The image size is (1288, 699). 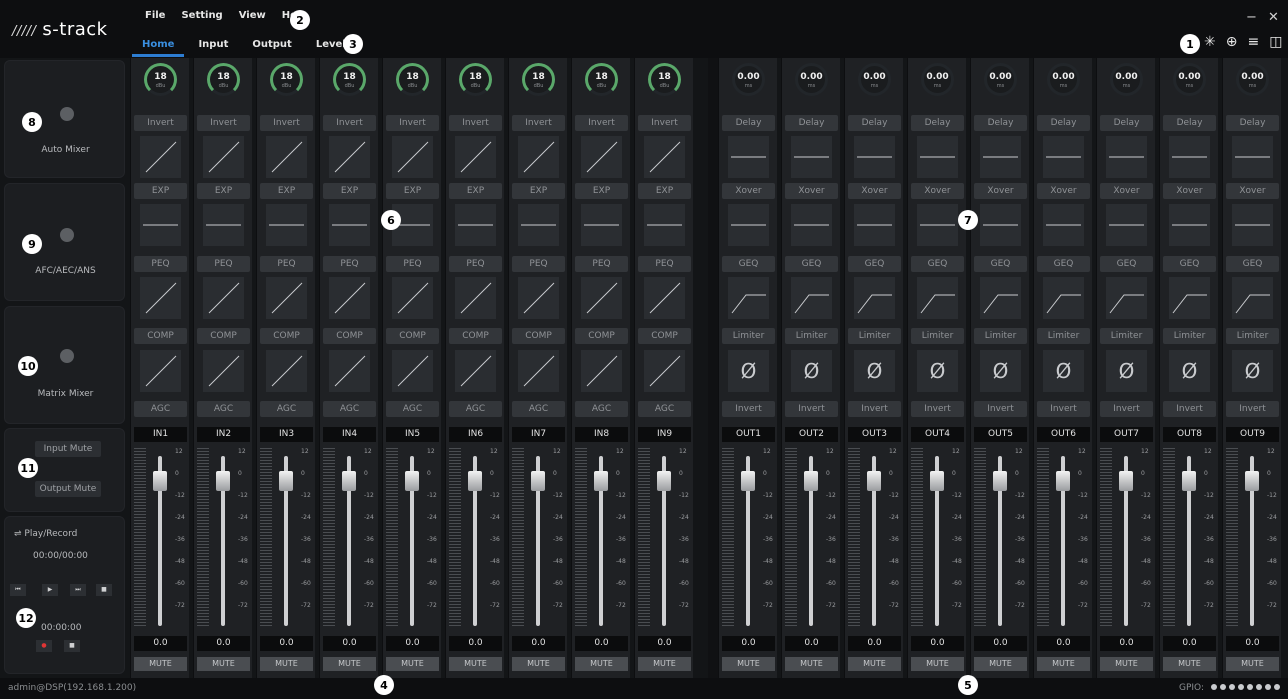 What do you see at coordinates (1275, 42) in the screenshot?
I see `save-icon: ◫` at bounding box center [1275, 42].